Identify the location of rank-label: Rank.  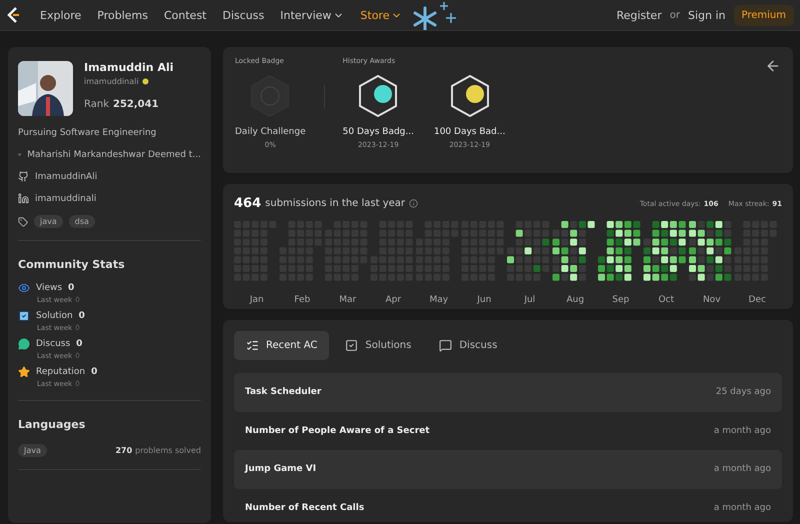
(96, 104).